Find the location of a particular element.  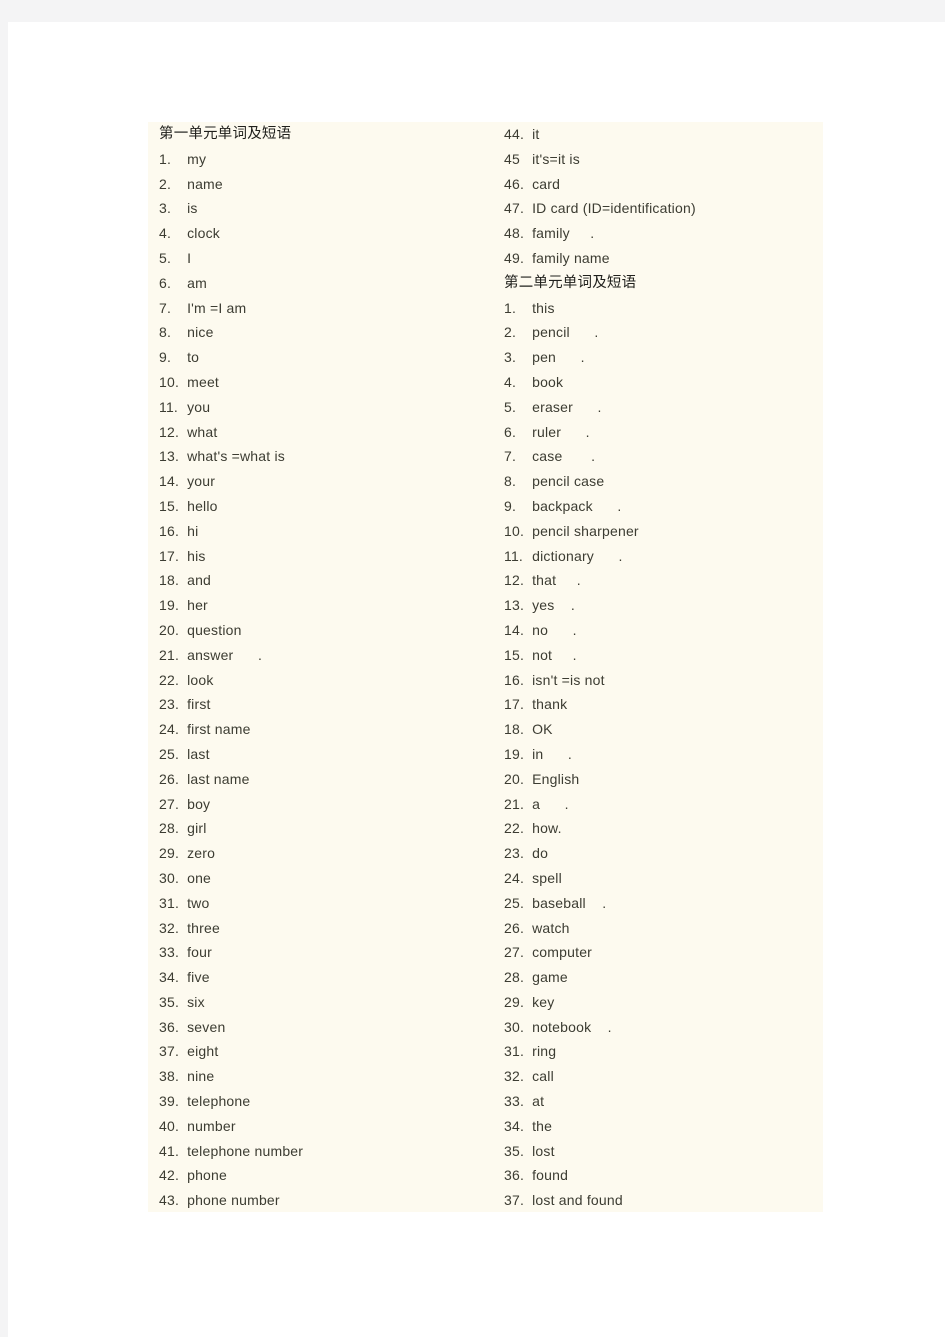

entry-number: 1. is located at coordinates (510, 307).